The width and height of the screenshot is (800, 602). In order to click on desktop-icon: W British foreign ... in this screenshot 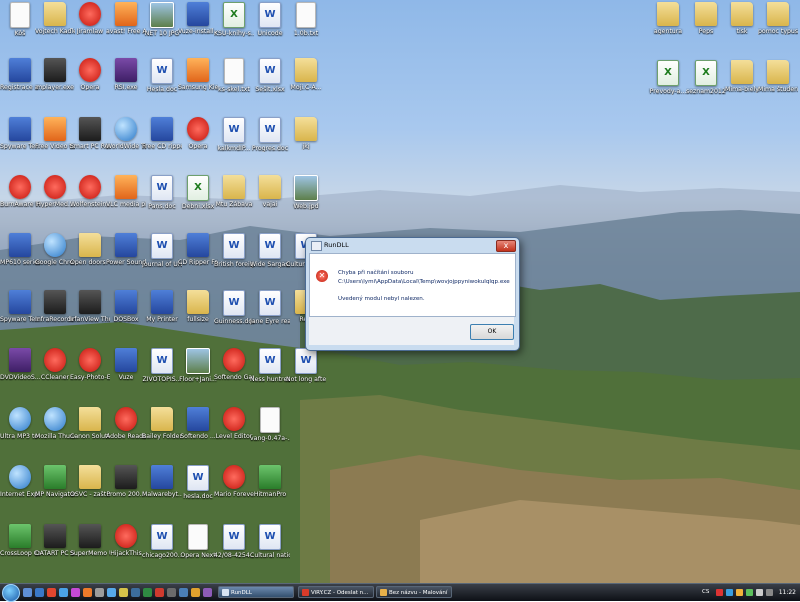, I will do `click(234, 250)`.